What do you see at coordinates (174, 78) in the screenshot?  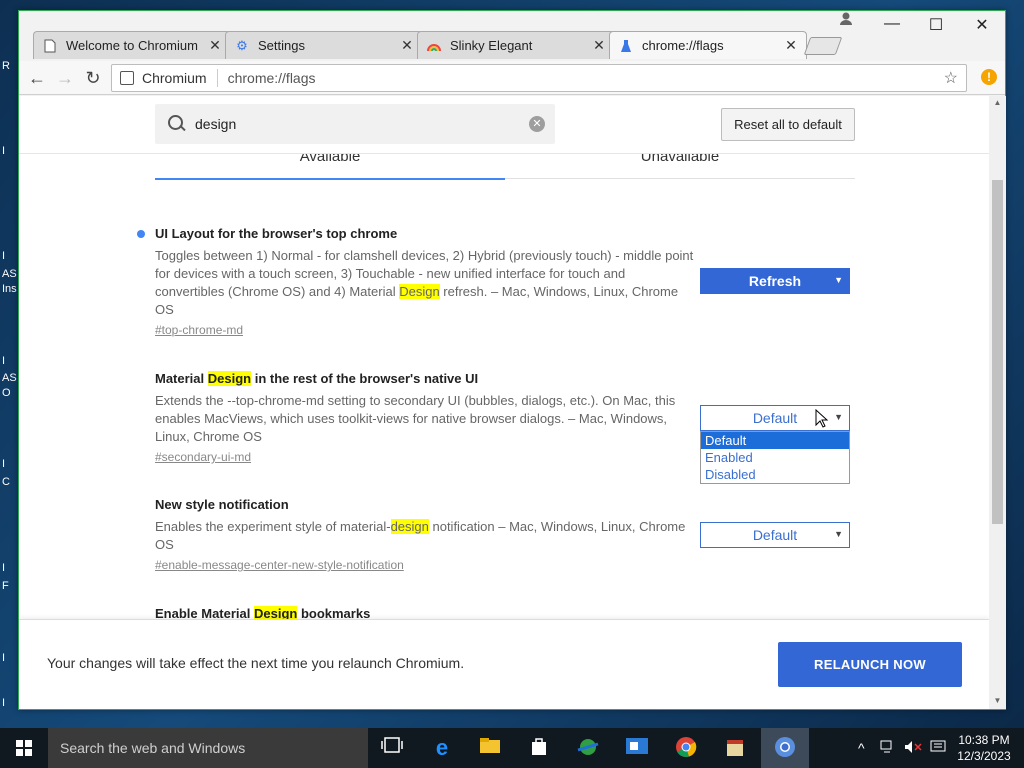 I see `url-origin: Chromium` at bounding box center [174, 78].